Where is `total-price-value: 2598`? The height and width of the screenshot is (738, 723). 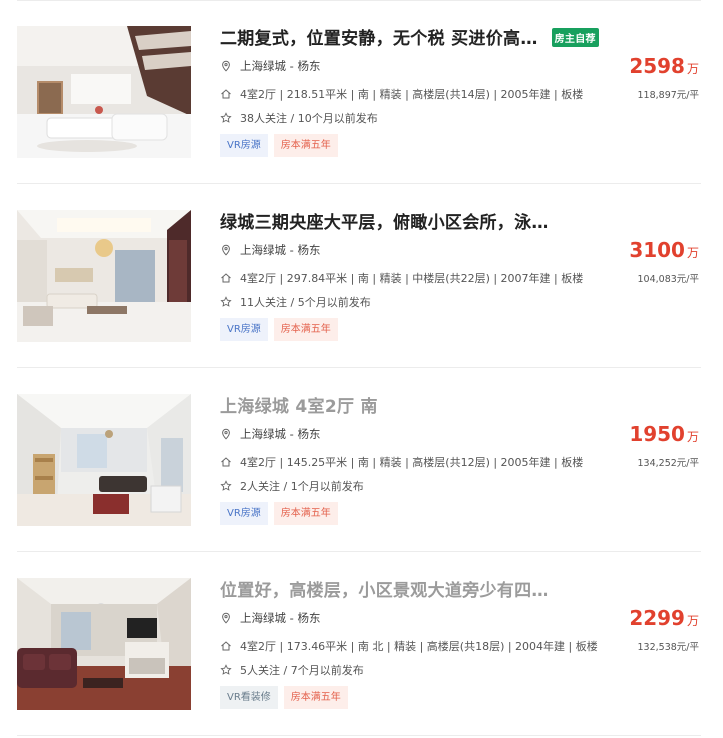 total-price-value: 2598 is located at coordinates (657, 66).